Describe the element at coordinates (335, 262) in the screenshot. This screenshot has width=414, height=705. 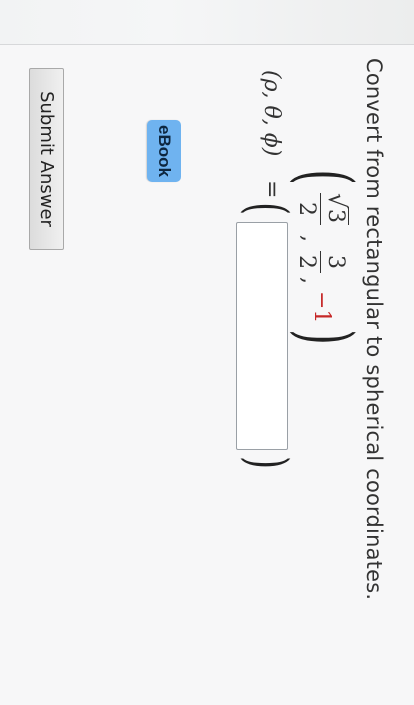
I see `y-numerator: 3` at that location.